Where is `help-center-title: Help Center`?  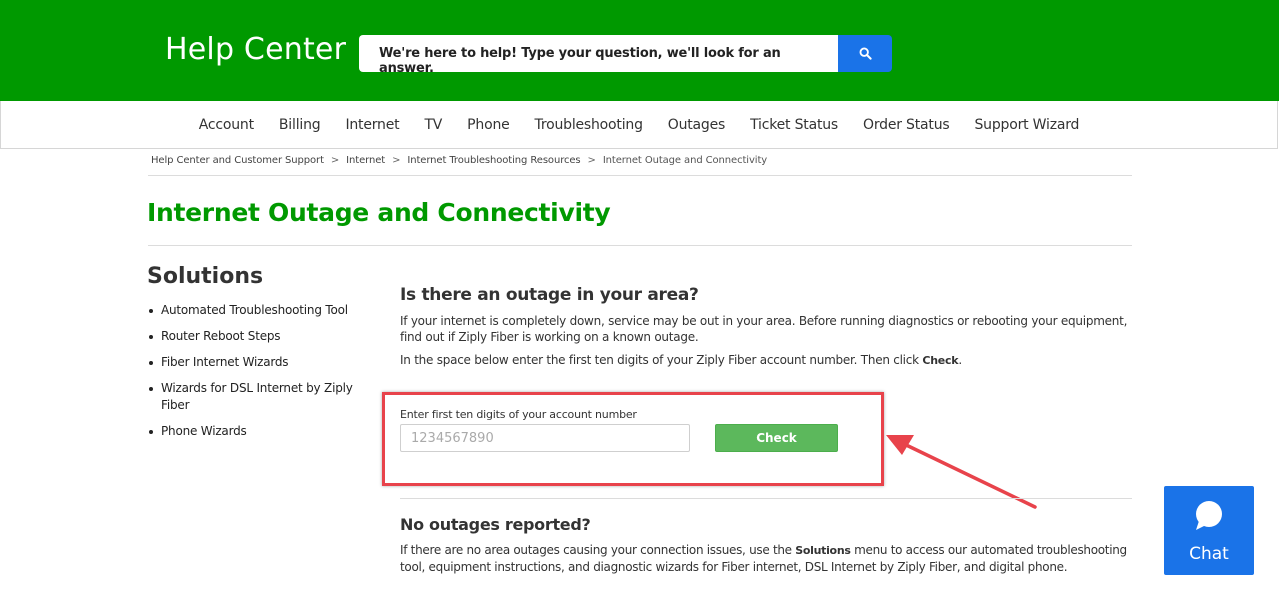
help-center-title: Help Center is located at coordinates (255, 49).